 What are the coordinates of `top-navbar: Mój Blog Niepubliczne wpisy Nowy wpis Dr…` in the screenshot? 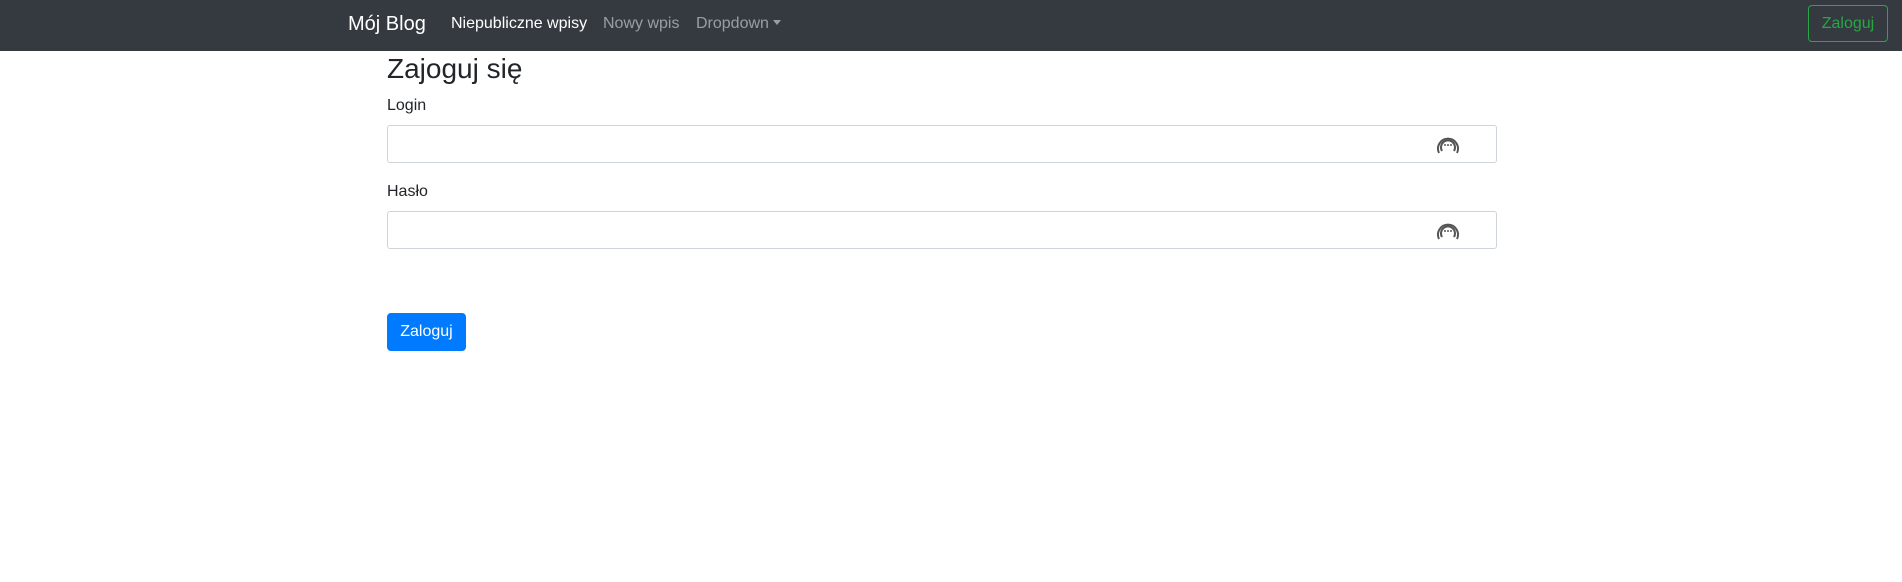 It's located at (951, 25).